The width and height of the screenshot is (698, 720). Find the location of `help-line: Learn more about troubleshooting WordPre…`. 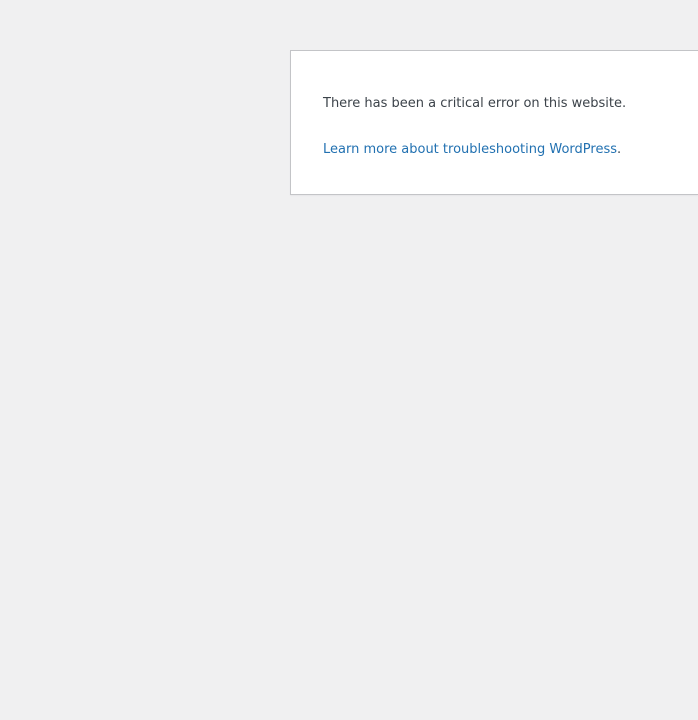

help-line: Learn more about troubleshooting WordPre… is located at coordinates (472, 149).